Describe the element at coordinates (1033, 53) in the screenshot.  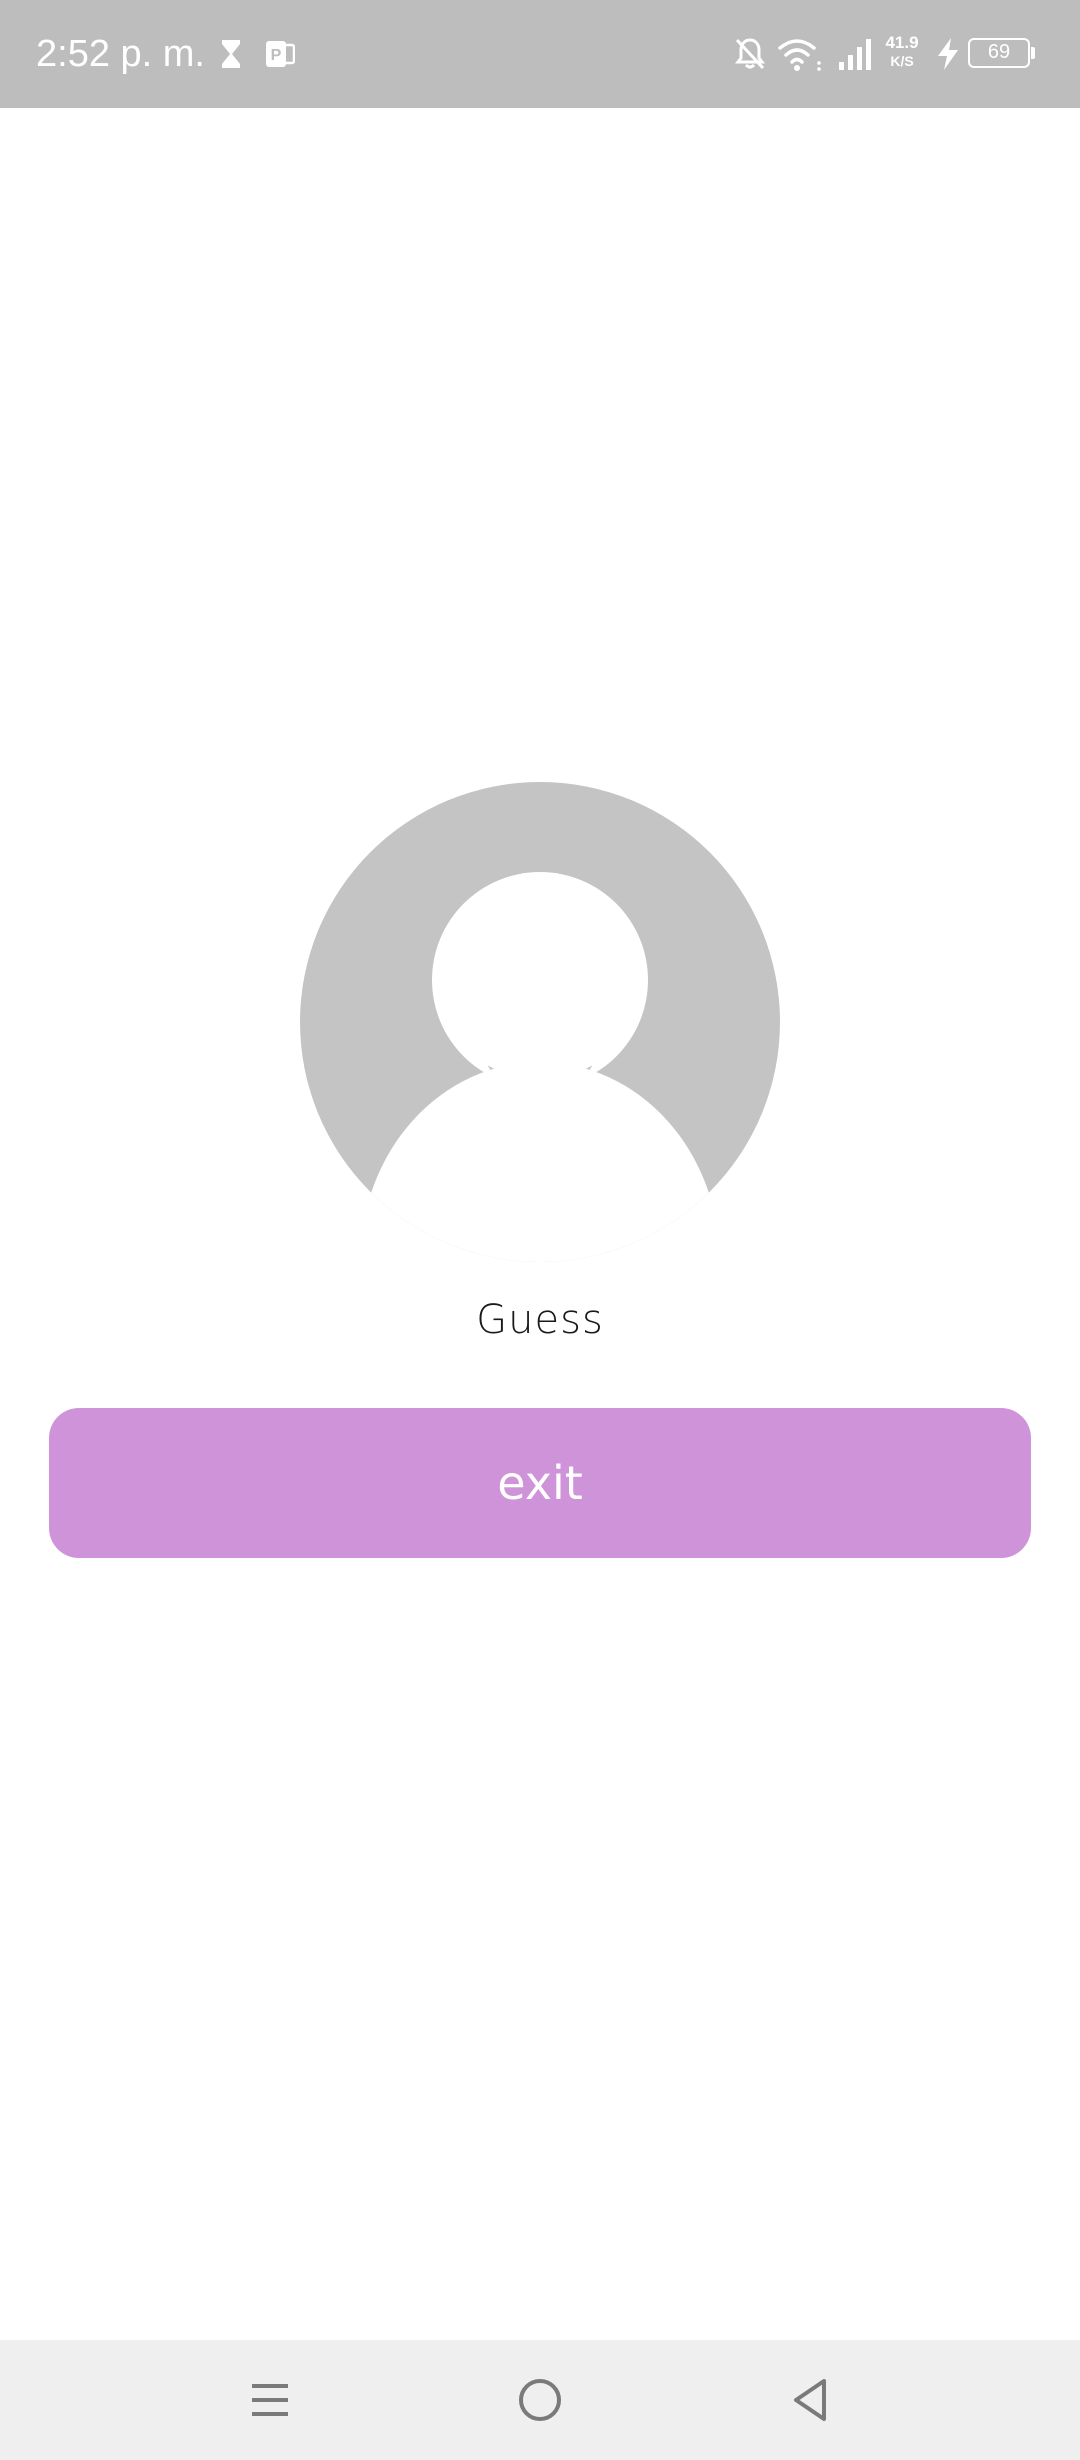
I see `battery-tip` at that location.